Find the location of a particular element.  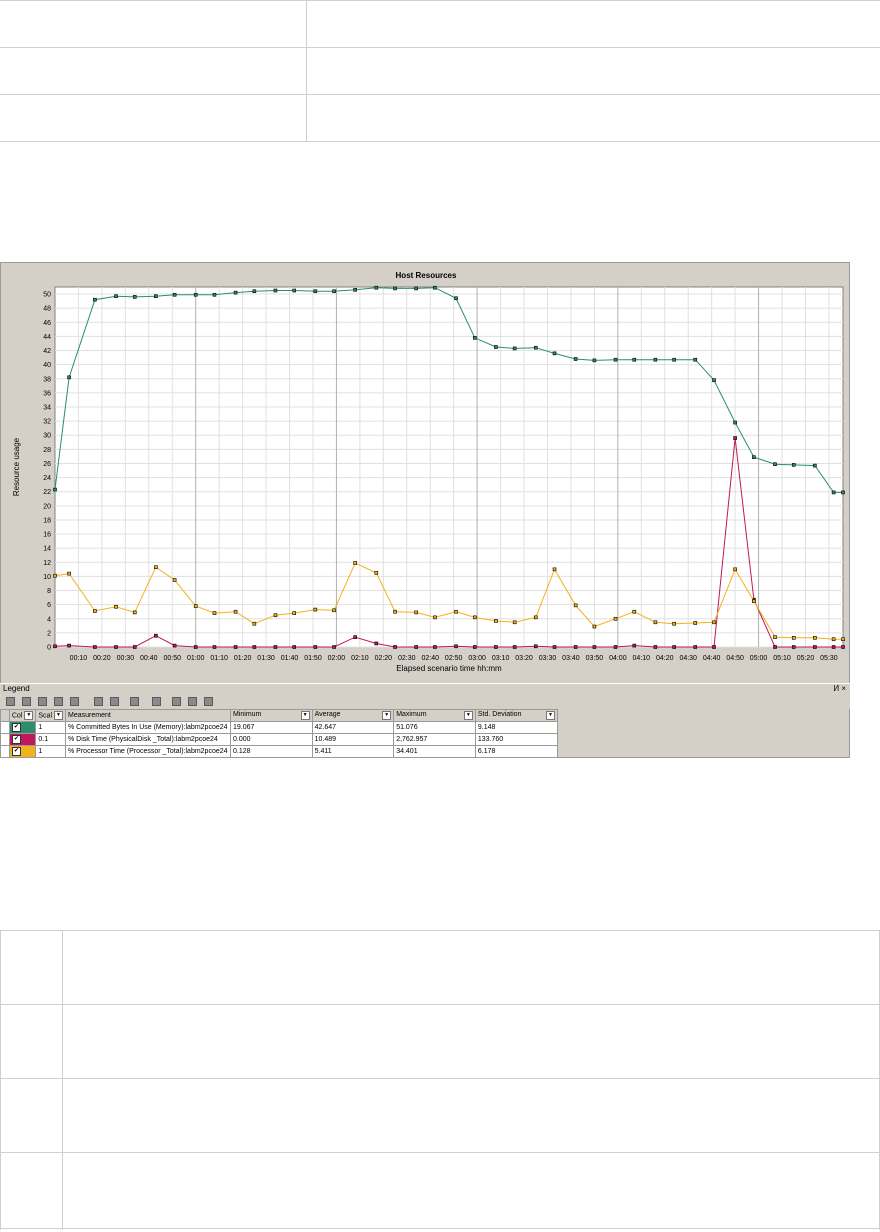

column-header-label: Measurement is located at coordinates (89, 715).